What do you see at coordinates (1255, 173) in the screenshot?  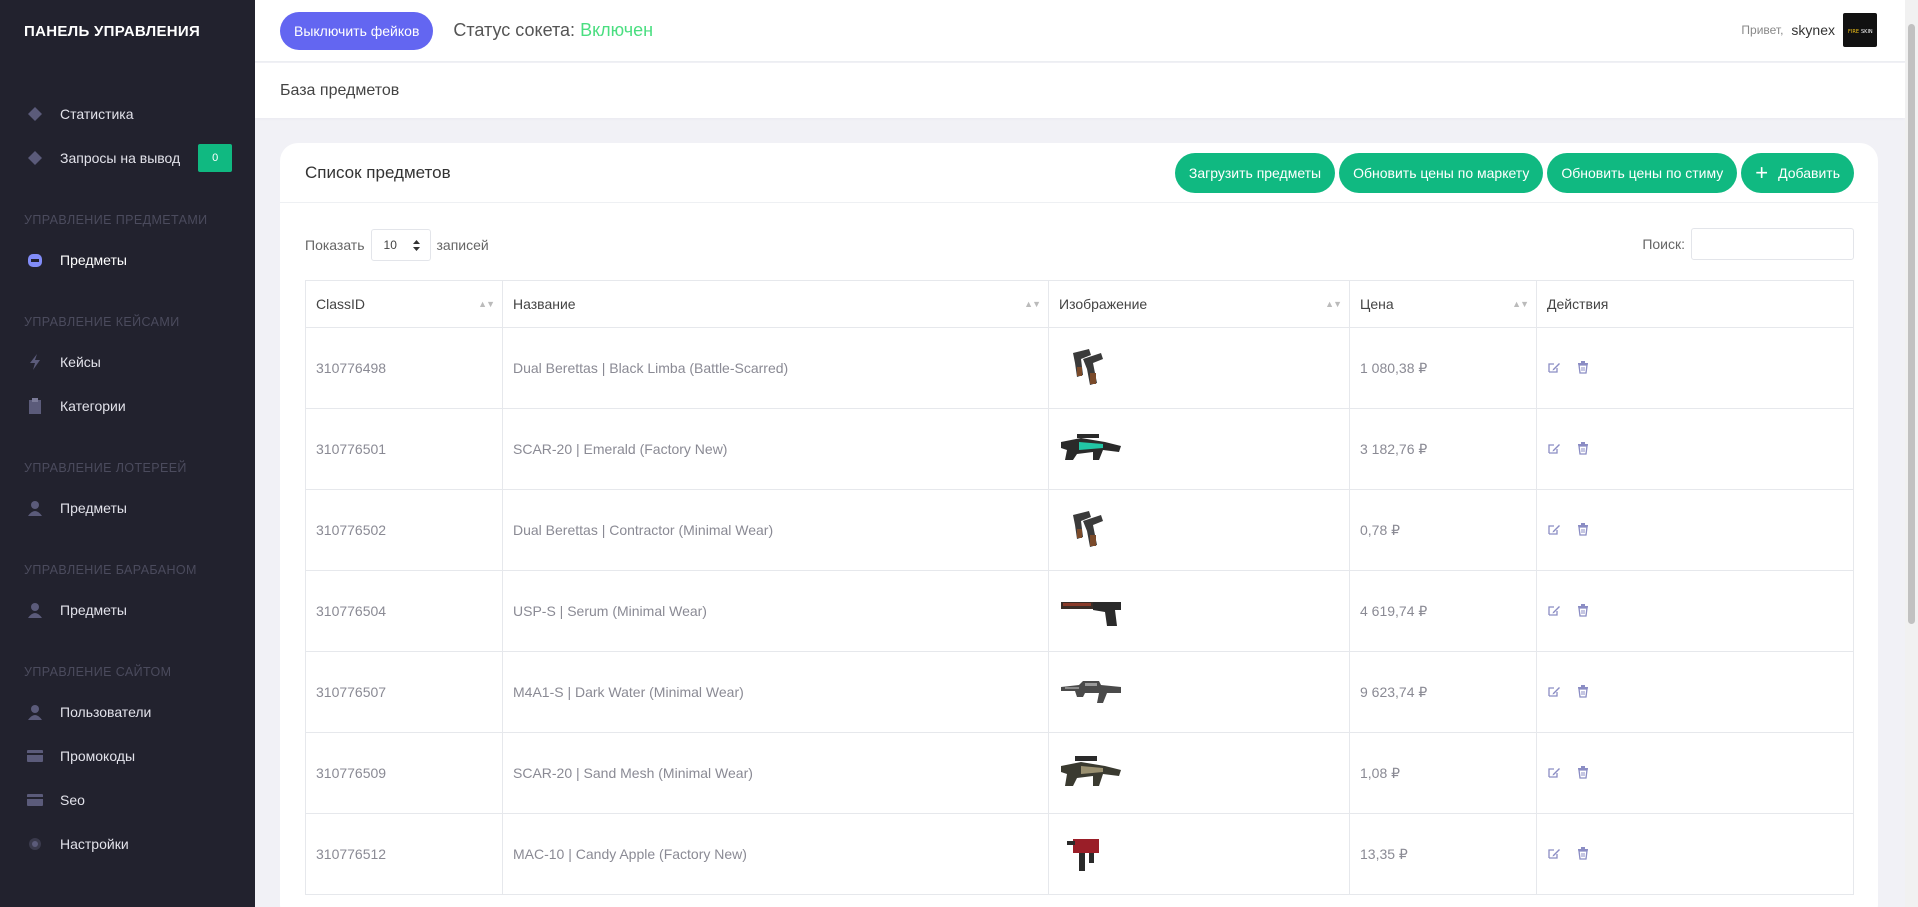 I see `load-items-button: Загрузить предметы` at bounding box center [1255, 173].